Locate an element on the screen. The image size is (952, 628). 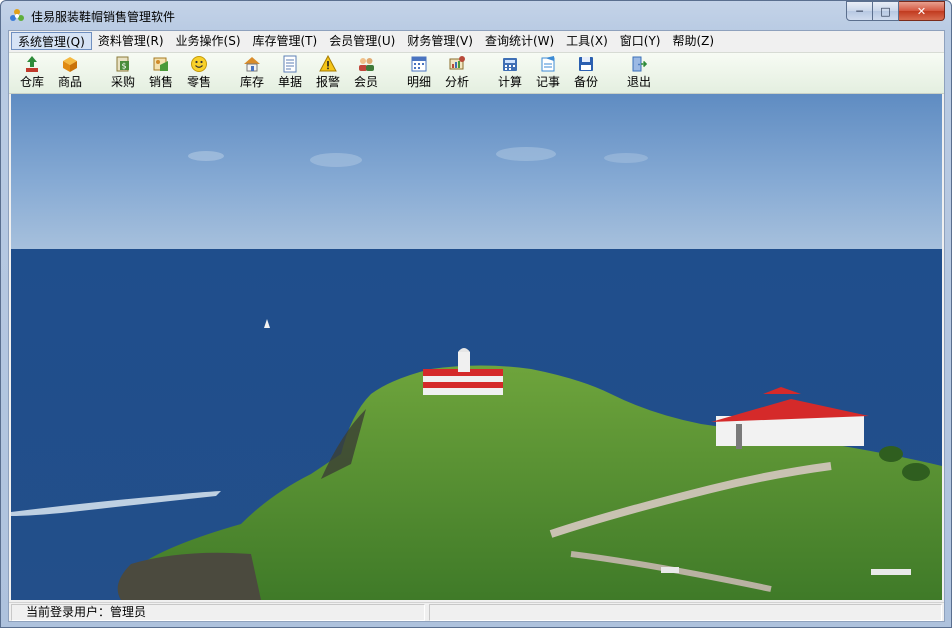
toolbar-members-button: 会员 is located at coordinates (366, 74).